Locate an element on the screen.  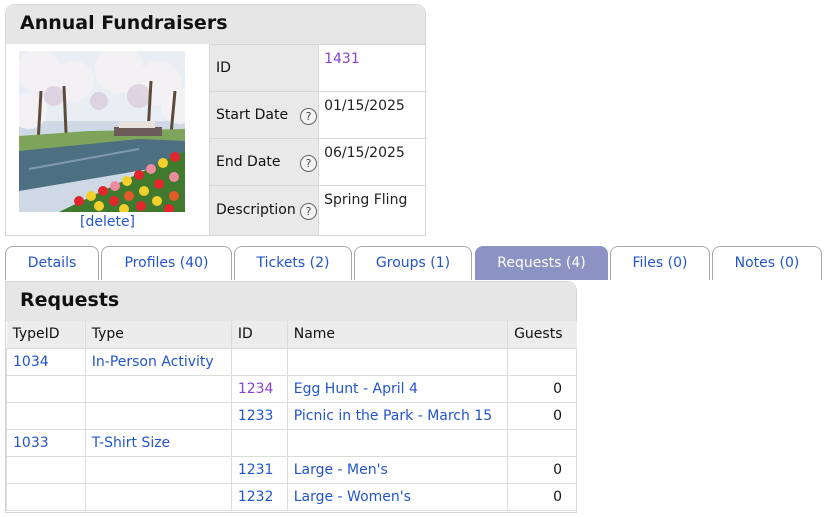
field-label-cell: End Date ? is located at coordinates (264, 162).